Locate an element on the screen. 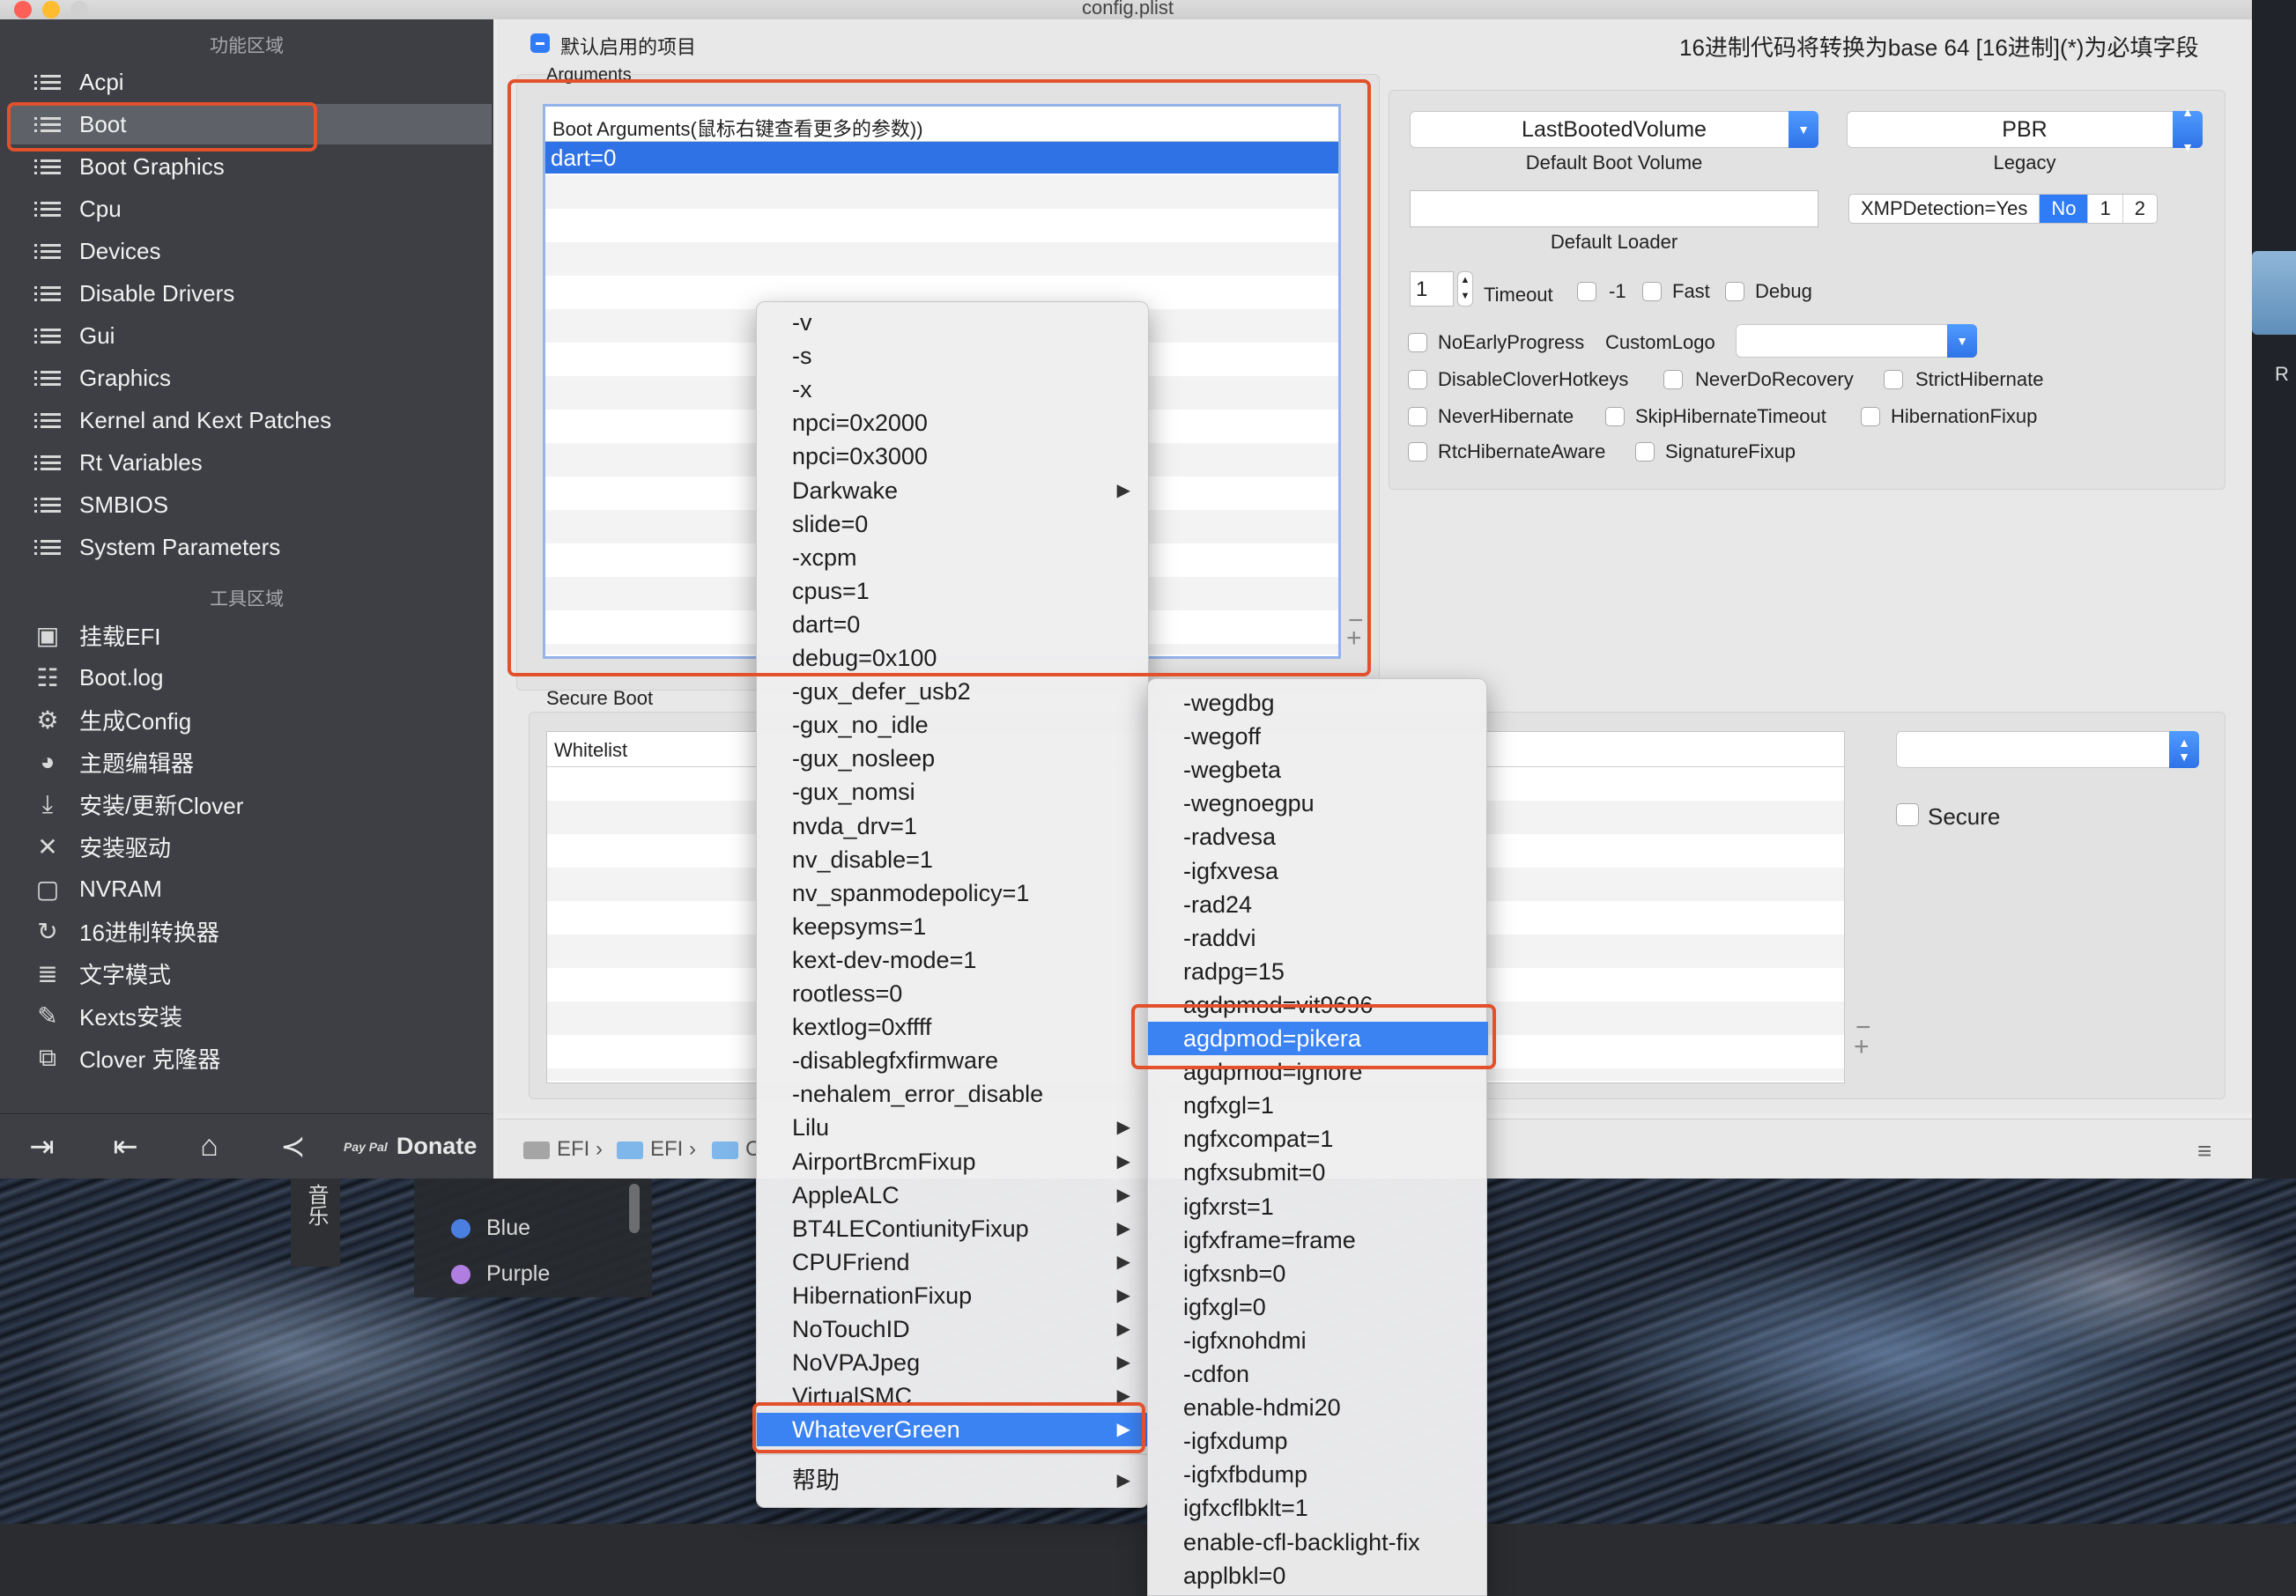  context-menu-item: -nehalem_error_disable is located at coordinates (953, 1094).